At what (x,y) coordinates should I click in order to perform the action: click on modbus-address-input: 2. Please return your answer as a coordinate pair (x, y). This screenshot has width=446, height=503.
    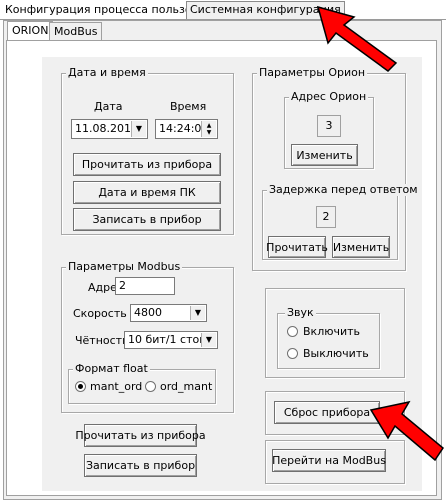
    Looking at the image, I should click on (145, 286).